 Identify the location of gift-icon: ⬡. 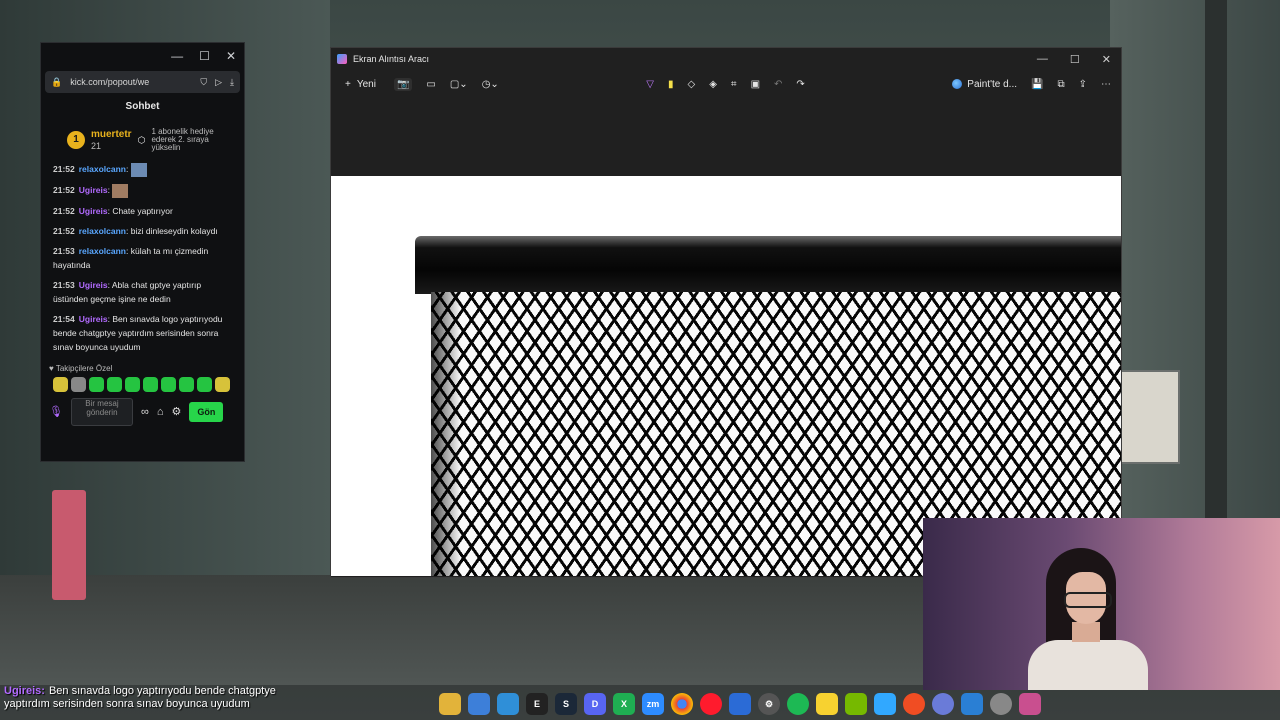
(141, 139).